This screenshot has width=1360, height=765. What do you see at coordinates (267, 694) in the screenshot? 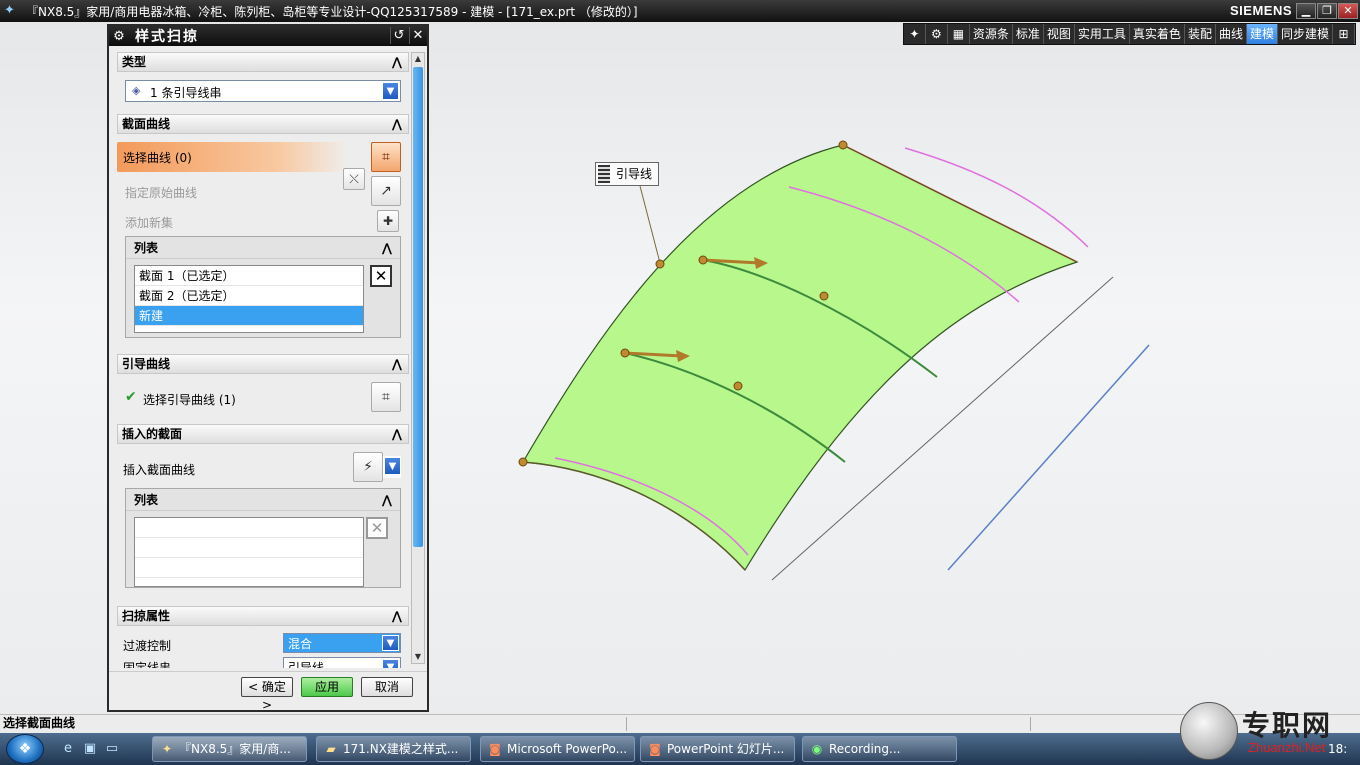
I see `ok-button: < 确定 >` at bounding box center [267, 694].